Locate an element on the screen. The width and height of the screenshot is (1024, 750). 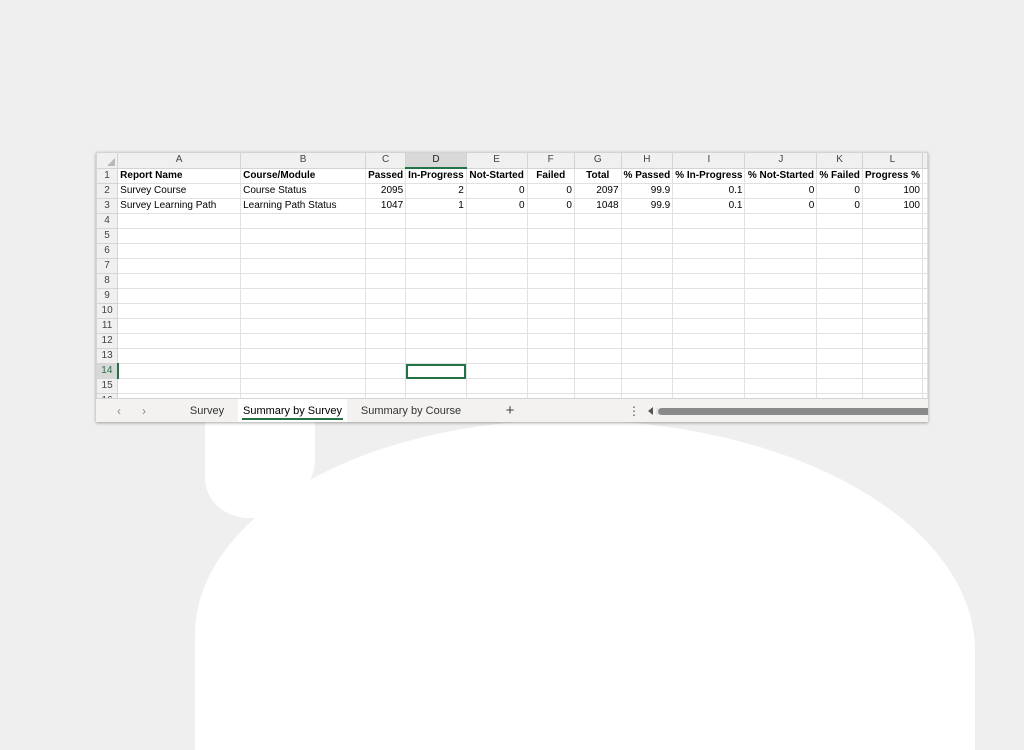
cell-b7 is located at coordinates (303, 266).